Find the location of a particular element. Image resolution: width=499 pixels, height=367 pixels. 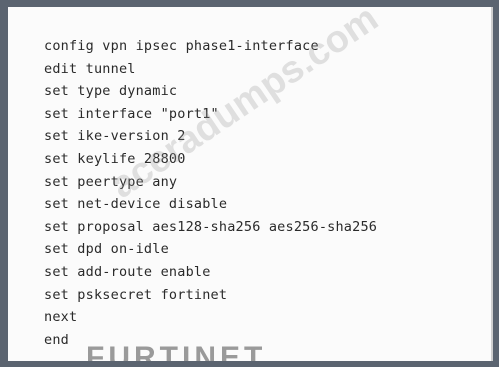

code-line: set peertype any is located at coordinates (111, 181).